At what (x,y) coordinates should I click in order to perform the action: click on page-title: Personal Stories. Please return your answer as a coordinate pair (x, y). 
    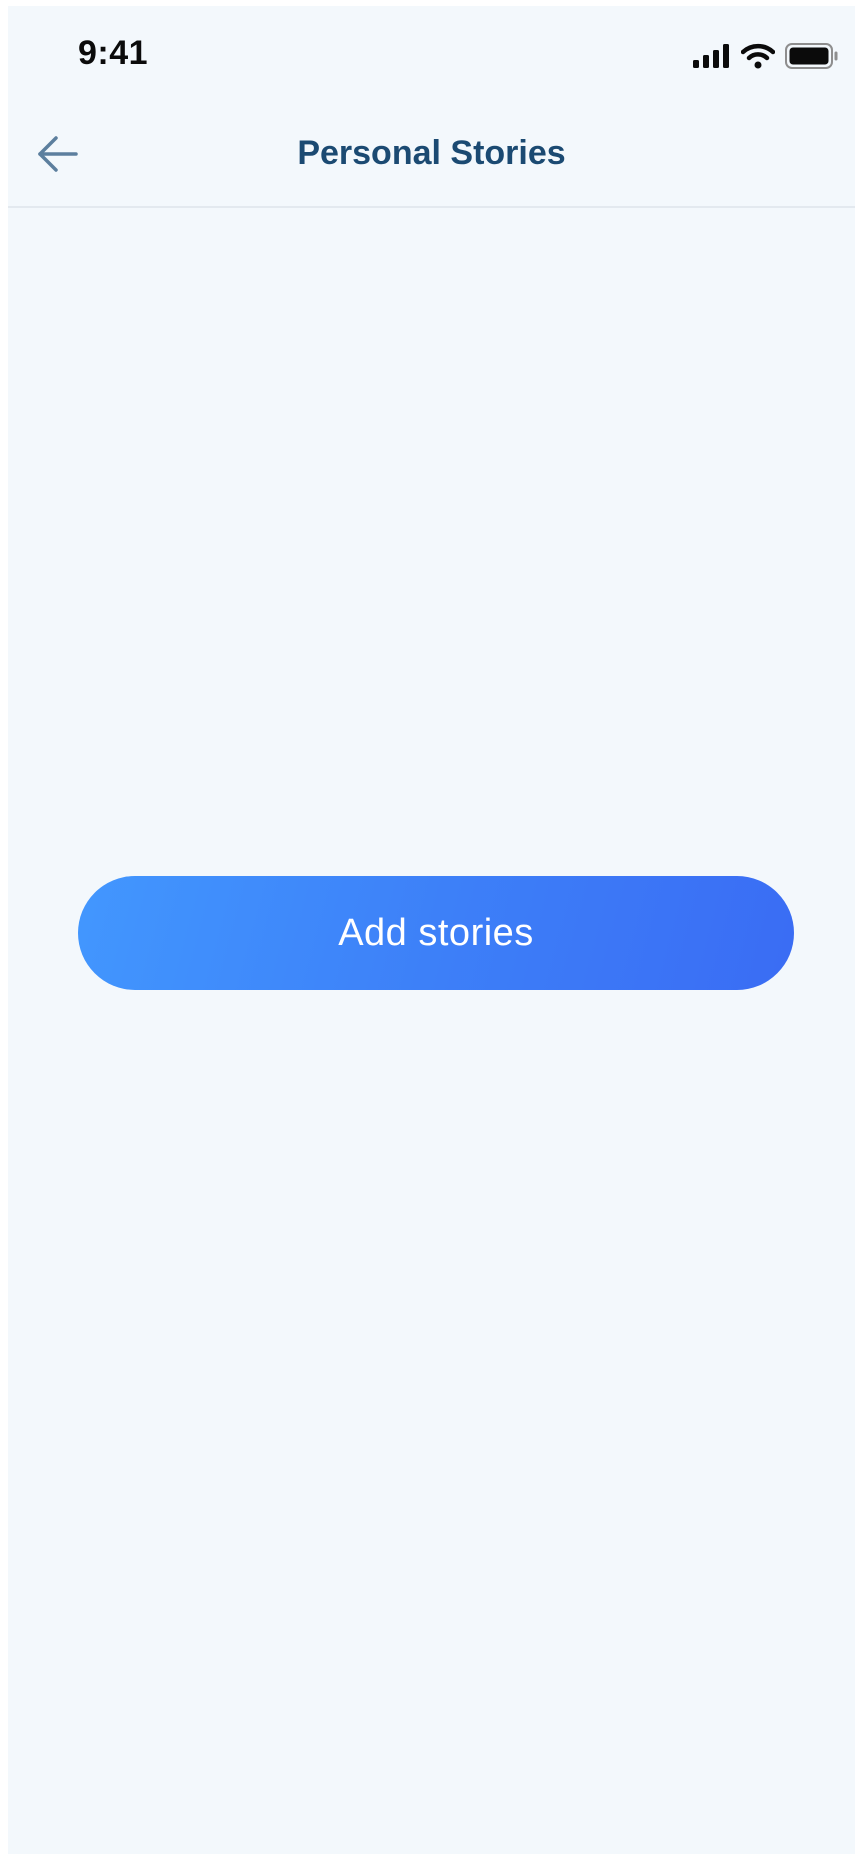
    Looking at the image, I should click on (431, 153).